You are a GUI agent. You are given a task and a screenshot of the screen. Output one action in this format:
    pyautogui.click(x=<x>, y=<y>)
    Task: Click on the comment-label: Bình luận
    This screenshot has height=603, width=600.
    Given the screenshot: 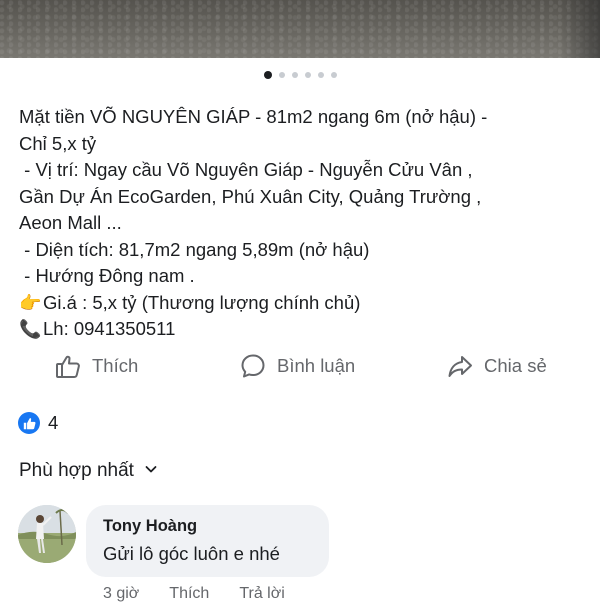 What is the action you would take?
    pyautogui.click(x=316, y=365)
    